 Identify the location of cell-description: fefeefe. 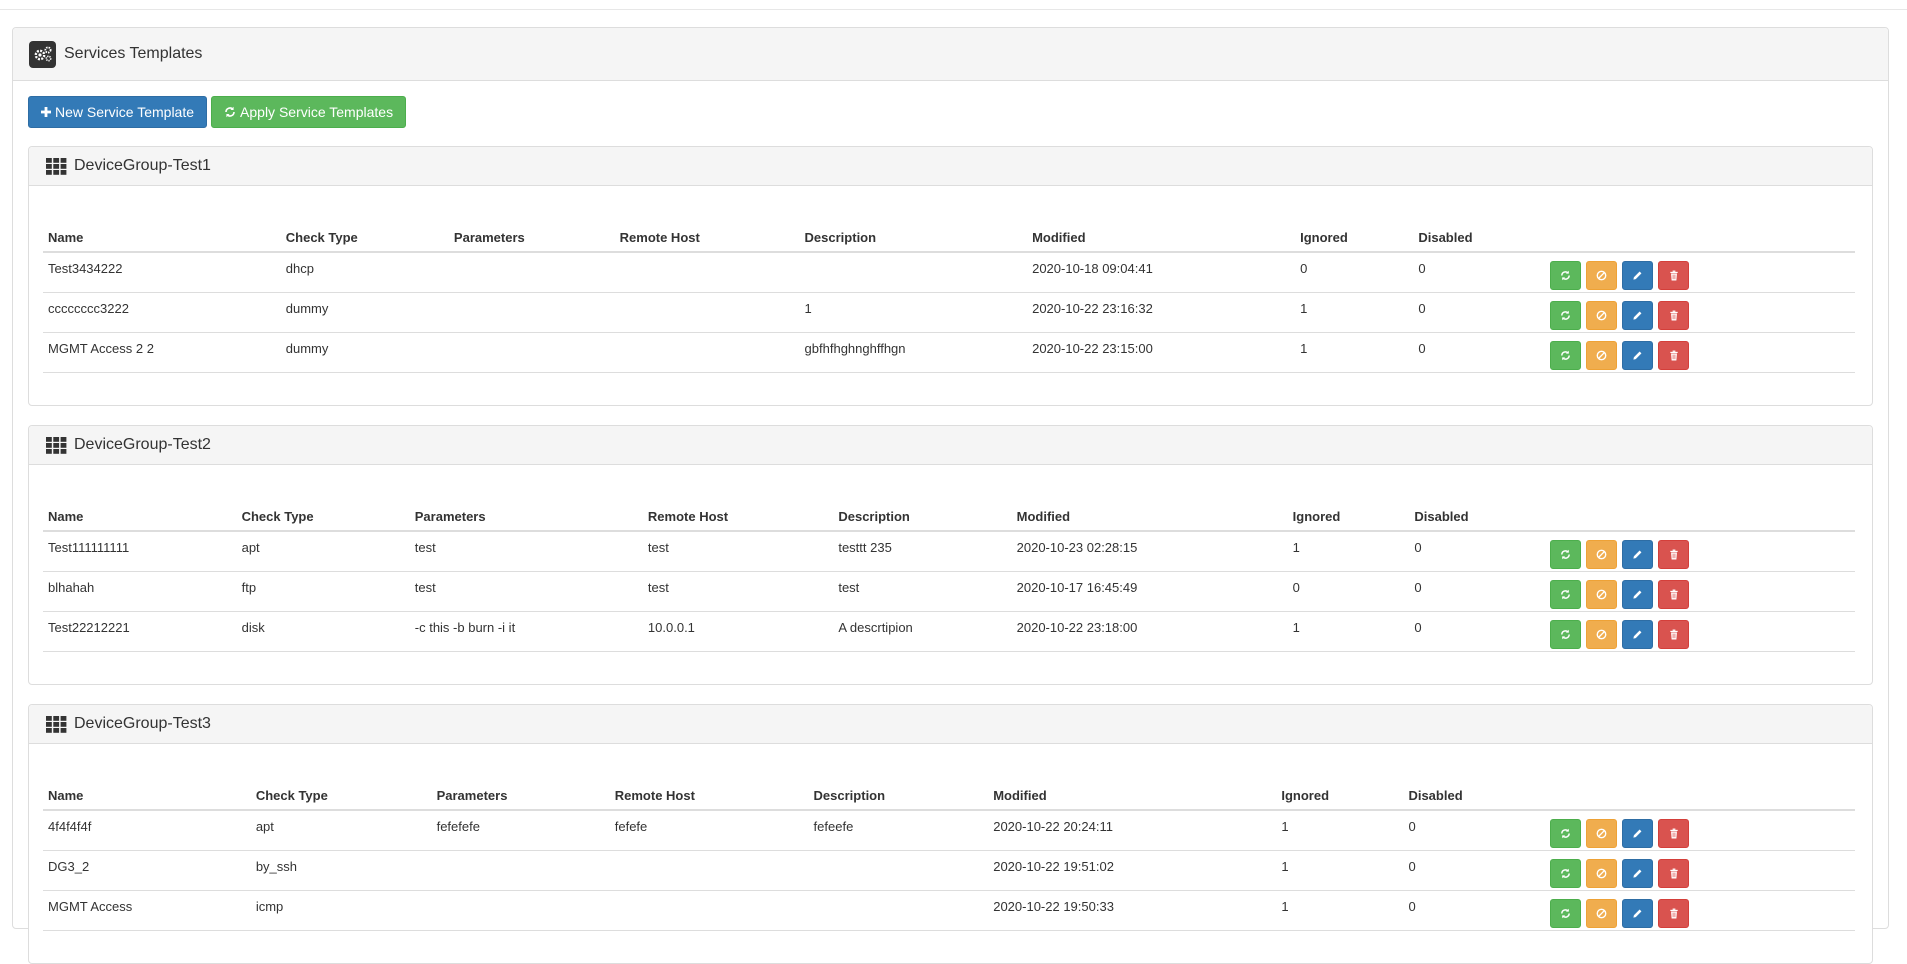
(898, 830).